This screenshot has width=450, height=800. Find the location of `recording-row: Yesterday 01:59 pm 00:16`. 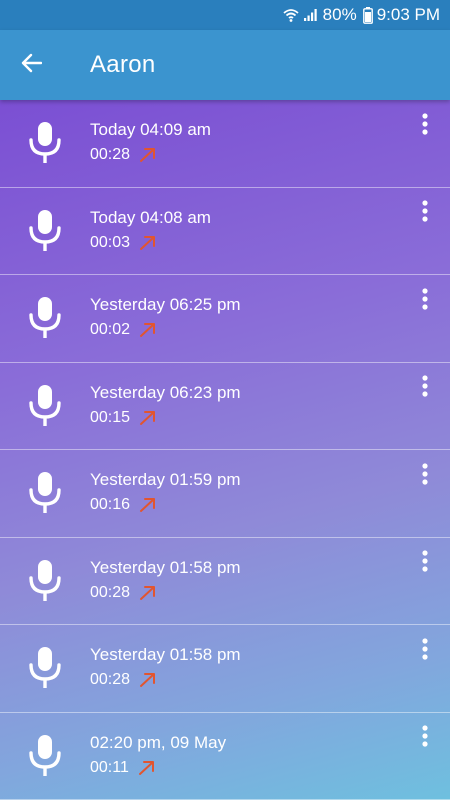

recording-row: Yesterday 01:59 pm 00:16 is located at coordinates (225, 494).